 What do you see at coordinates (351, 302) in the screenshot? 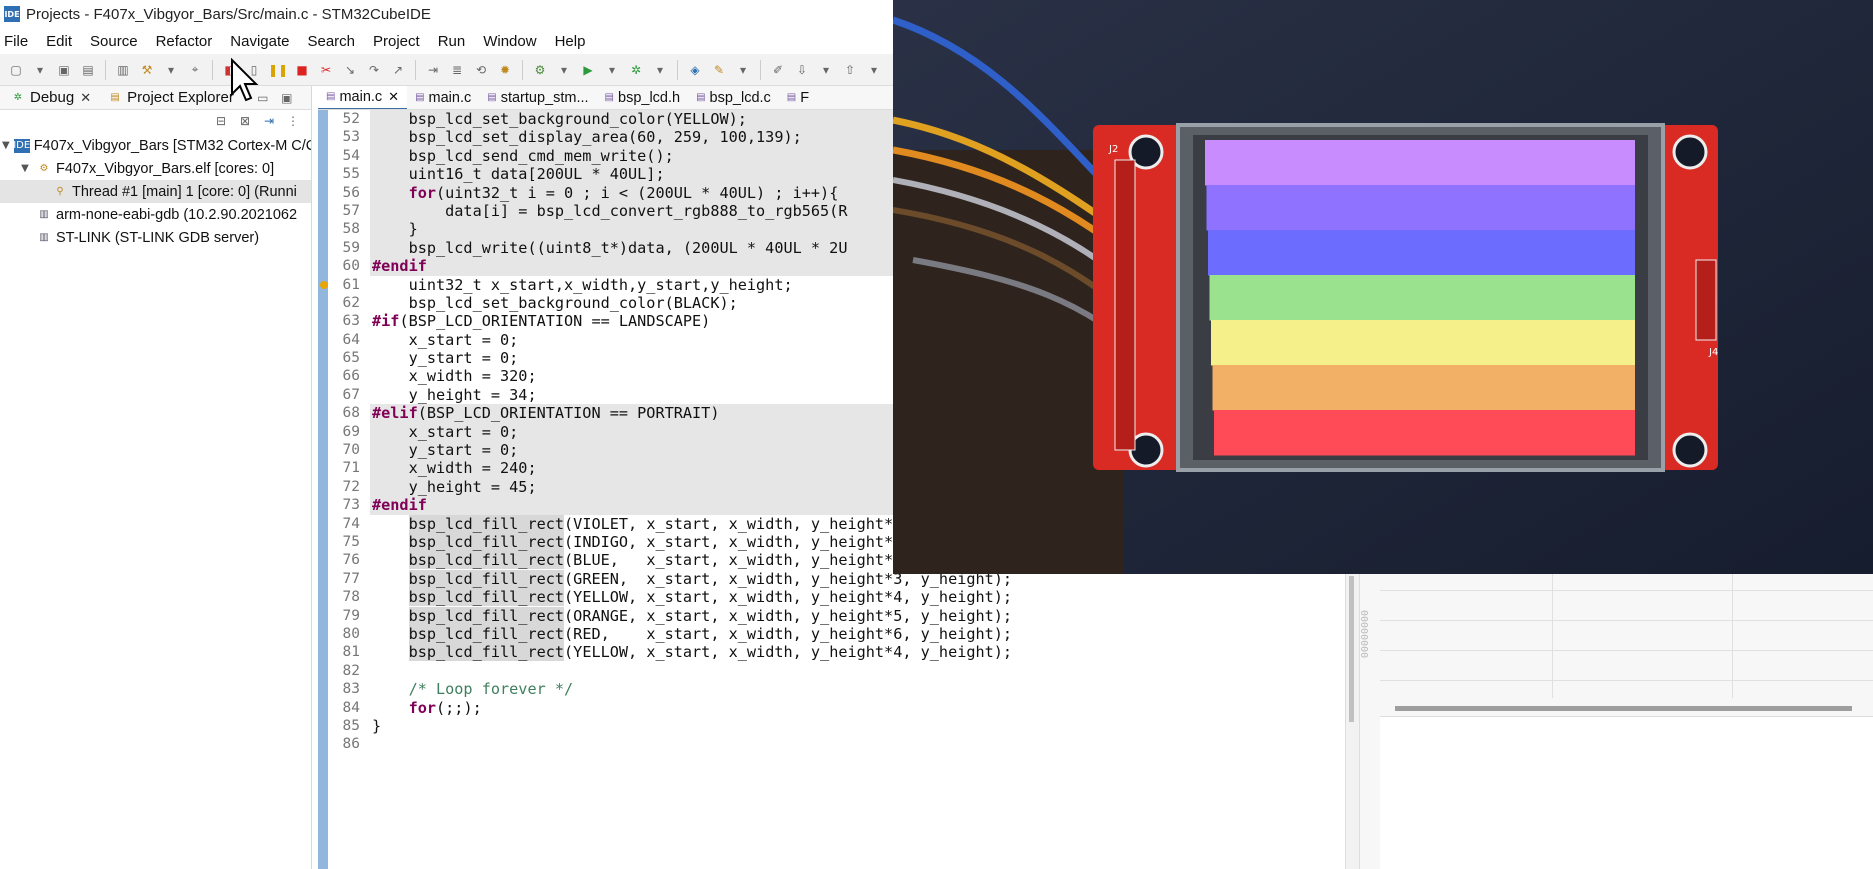
I see `line-number: 62` at bounding box center [351, 302].